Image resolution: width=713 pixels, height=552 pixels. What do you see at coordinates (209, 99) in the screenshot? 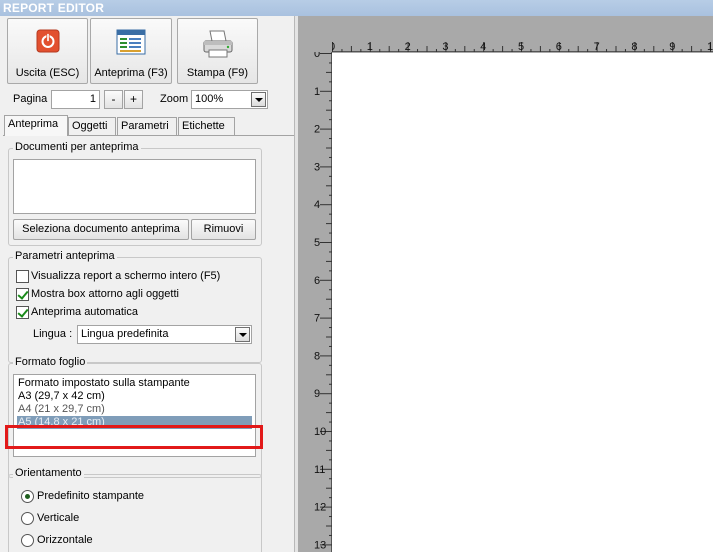
I see `zoom-value: 100%` at bounding box center [209, 99].